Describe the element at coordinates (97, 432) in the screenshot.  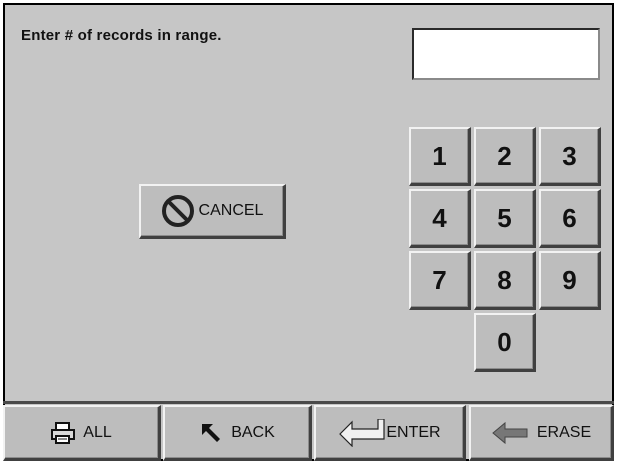
I see `all-label: ALL` at that location.